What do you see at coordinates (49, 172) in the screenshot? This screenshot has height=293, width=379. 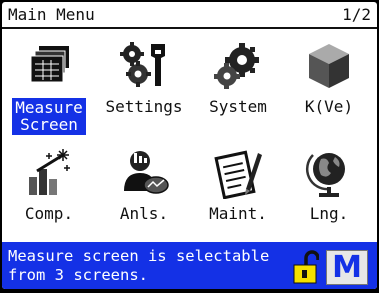 I see `compensation-sparkle-icon` at bounding box center [49, 172].